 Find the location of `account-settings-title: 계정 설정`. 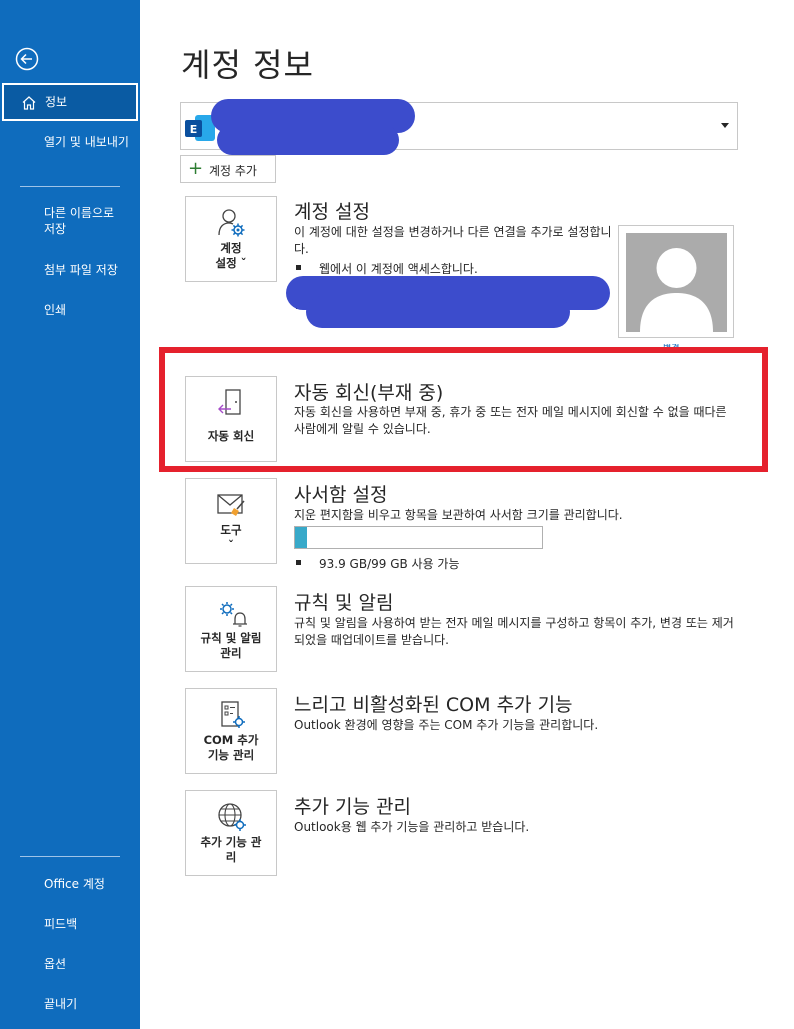

account-settings-title: 계정 설정 is located at coordinates (332, 212).